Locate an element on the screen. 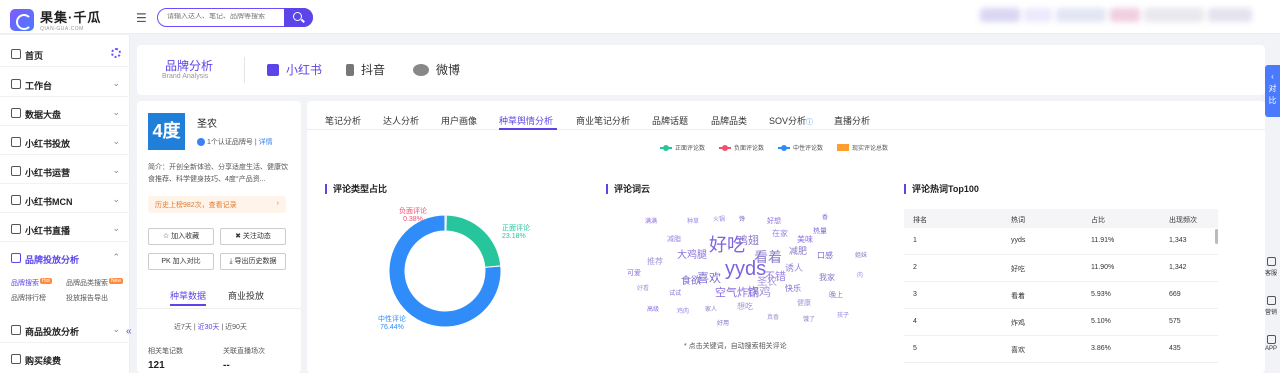 The height and width of the screenshot is (373, 1280). tab-commercial-ads: 商业投放 is located at coordinates (246, 295).